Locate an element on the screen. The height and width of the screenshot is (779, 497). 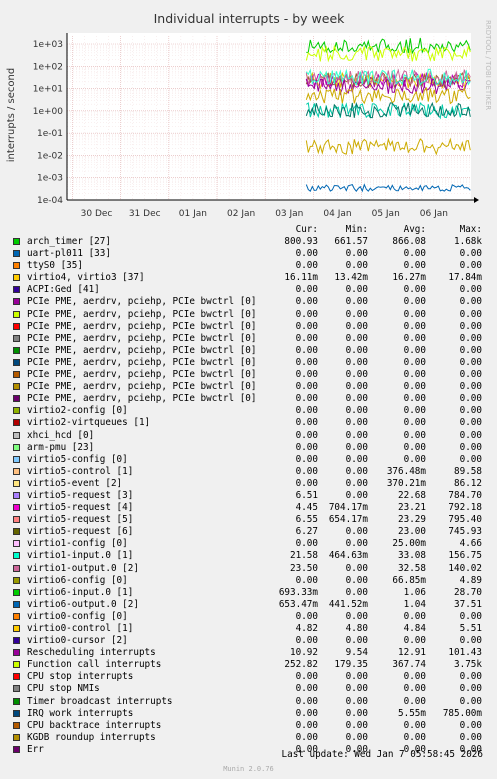
legend-row: ACPI:Ged [41] 0.00 0.00 0.00 0.00 is located at coordinates (248, 290).